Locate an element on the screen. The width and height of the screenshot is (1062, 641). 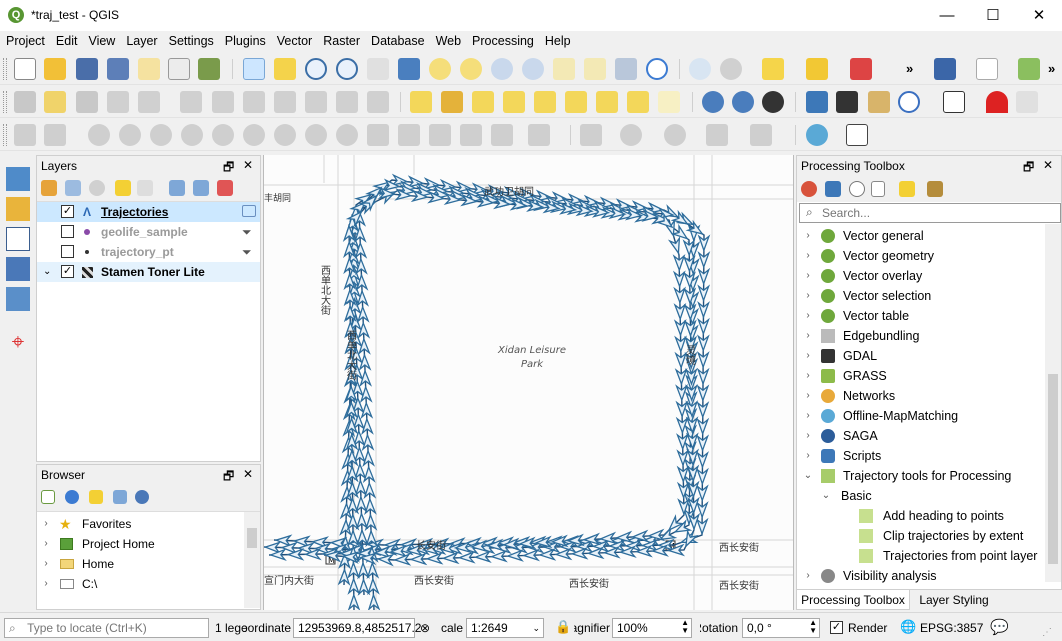
plugin-icon is located at coordinates (1029, 69).